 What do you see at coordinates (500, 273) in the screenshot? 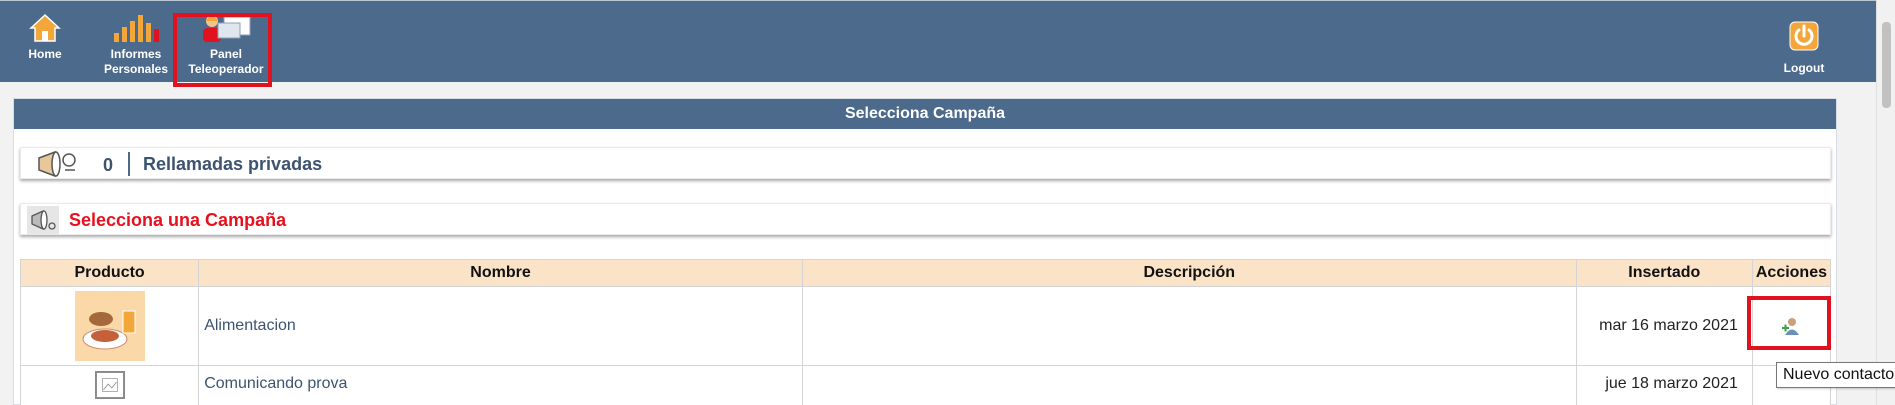
I see `header-nombre: Nombre` at bounding box center [500, 273].